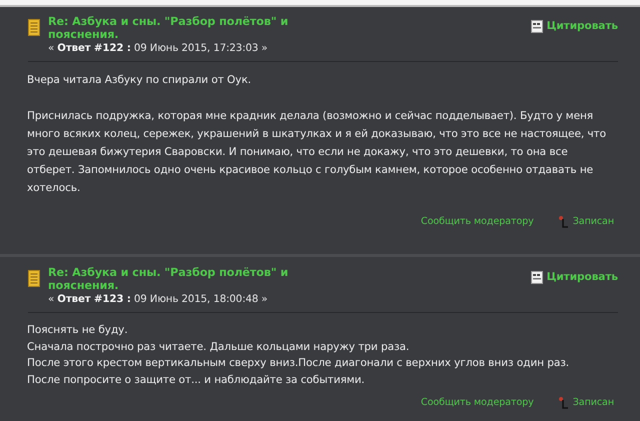 The width and height of the screenshot is (640, 421). I want to click on post-text: Пояснять не буду. Сначала построчно раз читаете. Дальше кольцами наружу три раза. После этого крестом вертикальным сверху вниз.После диагонали с верхних углов вниз один раз. После попросите о защите от... и наблюдайте за событиями., so click(298, 355).